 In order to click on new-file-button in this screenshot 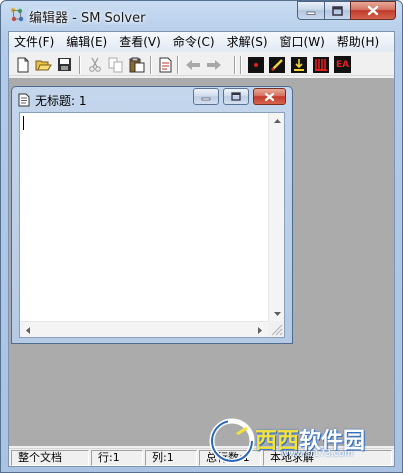, I will do `click(22, 64)`.